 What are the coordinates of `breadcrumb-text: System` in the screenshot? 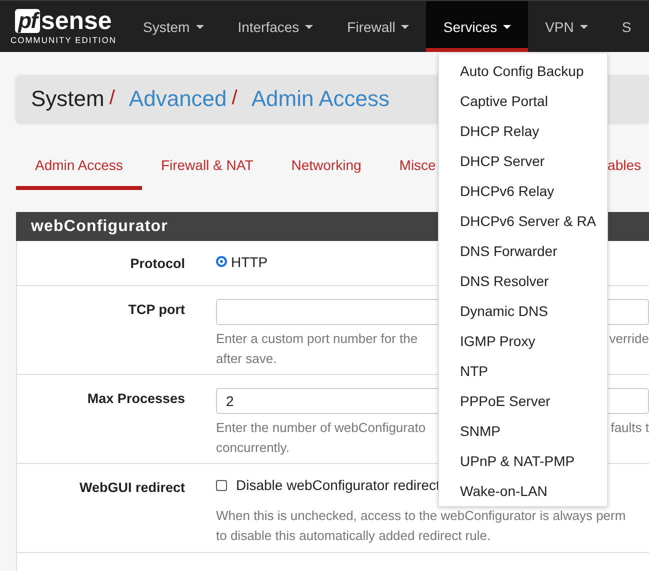 It's located at (67, 99).